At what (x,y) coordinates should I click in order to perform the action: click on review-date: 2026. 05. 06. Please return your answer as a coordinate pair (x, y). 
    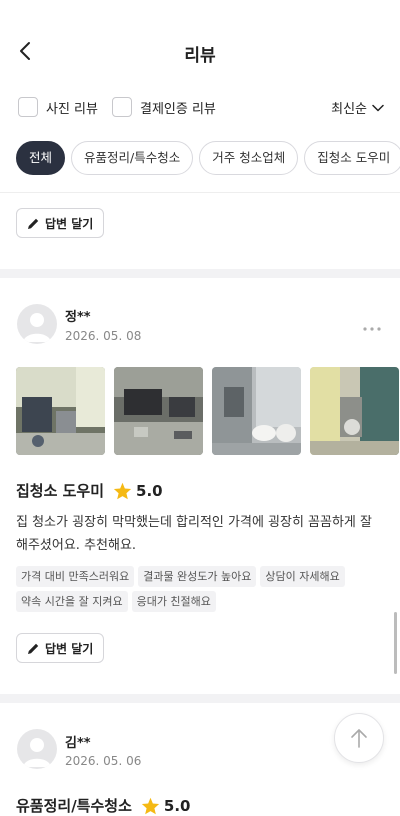
    Looking at the image, I should click on (103, 761).